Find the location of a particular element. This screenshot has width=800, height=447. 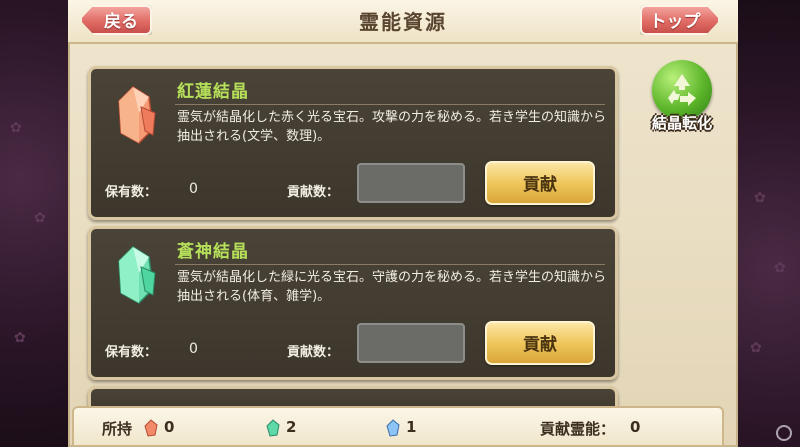

green-crystal-count: 2 is located at coordinates (291, 427).